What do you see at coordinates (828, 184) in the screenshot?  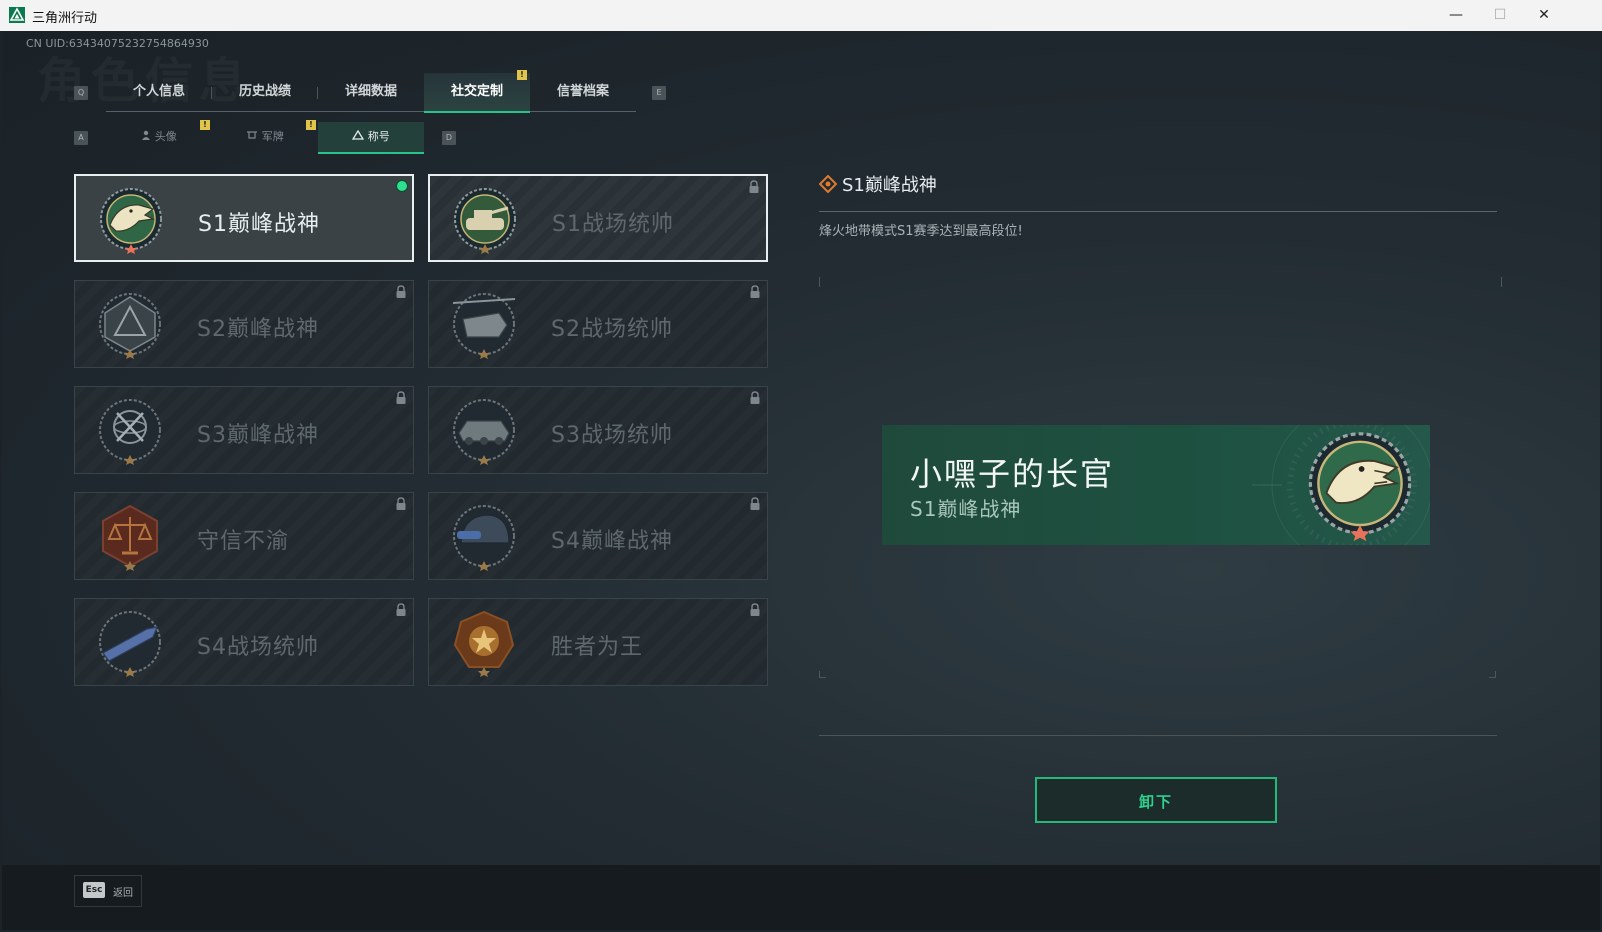 I see `title-diamond-icon` at bounding box center [828, 184].